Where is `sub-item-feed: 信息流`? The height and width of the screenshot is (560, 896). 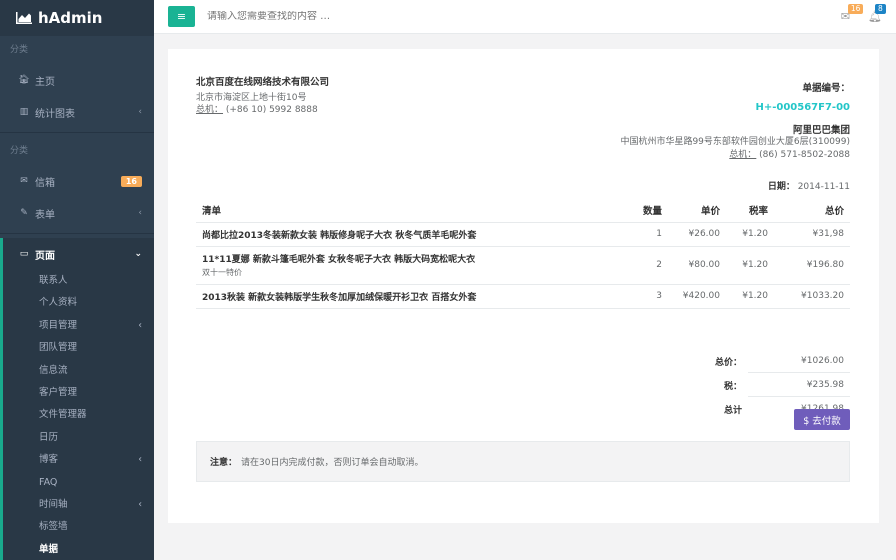 sub-item-feed: 信息流 is located at coordinates (78, 371).